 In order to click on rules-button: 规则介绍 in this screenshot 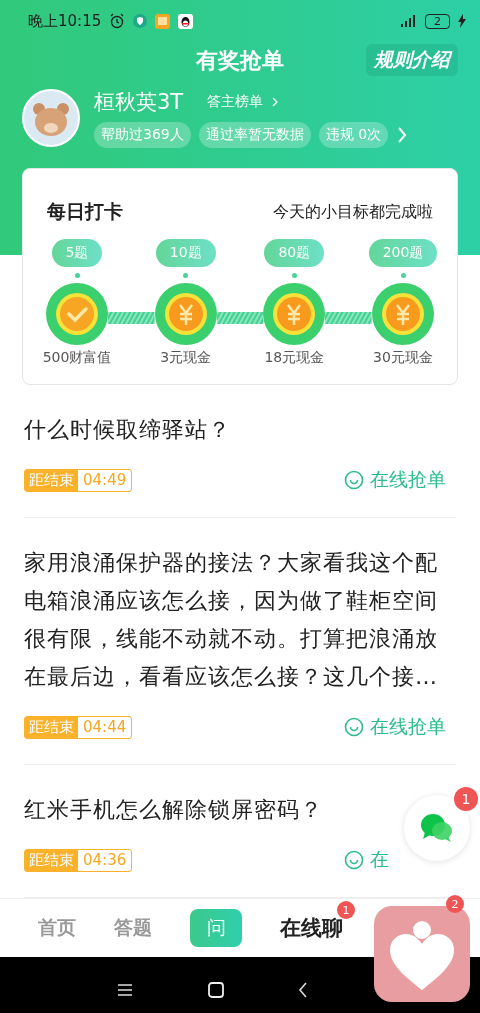, I will do `click(412, 60)`.